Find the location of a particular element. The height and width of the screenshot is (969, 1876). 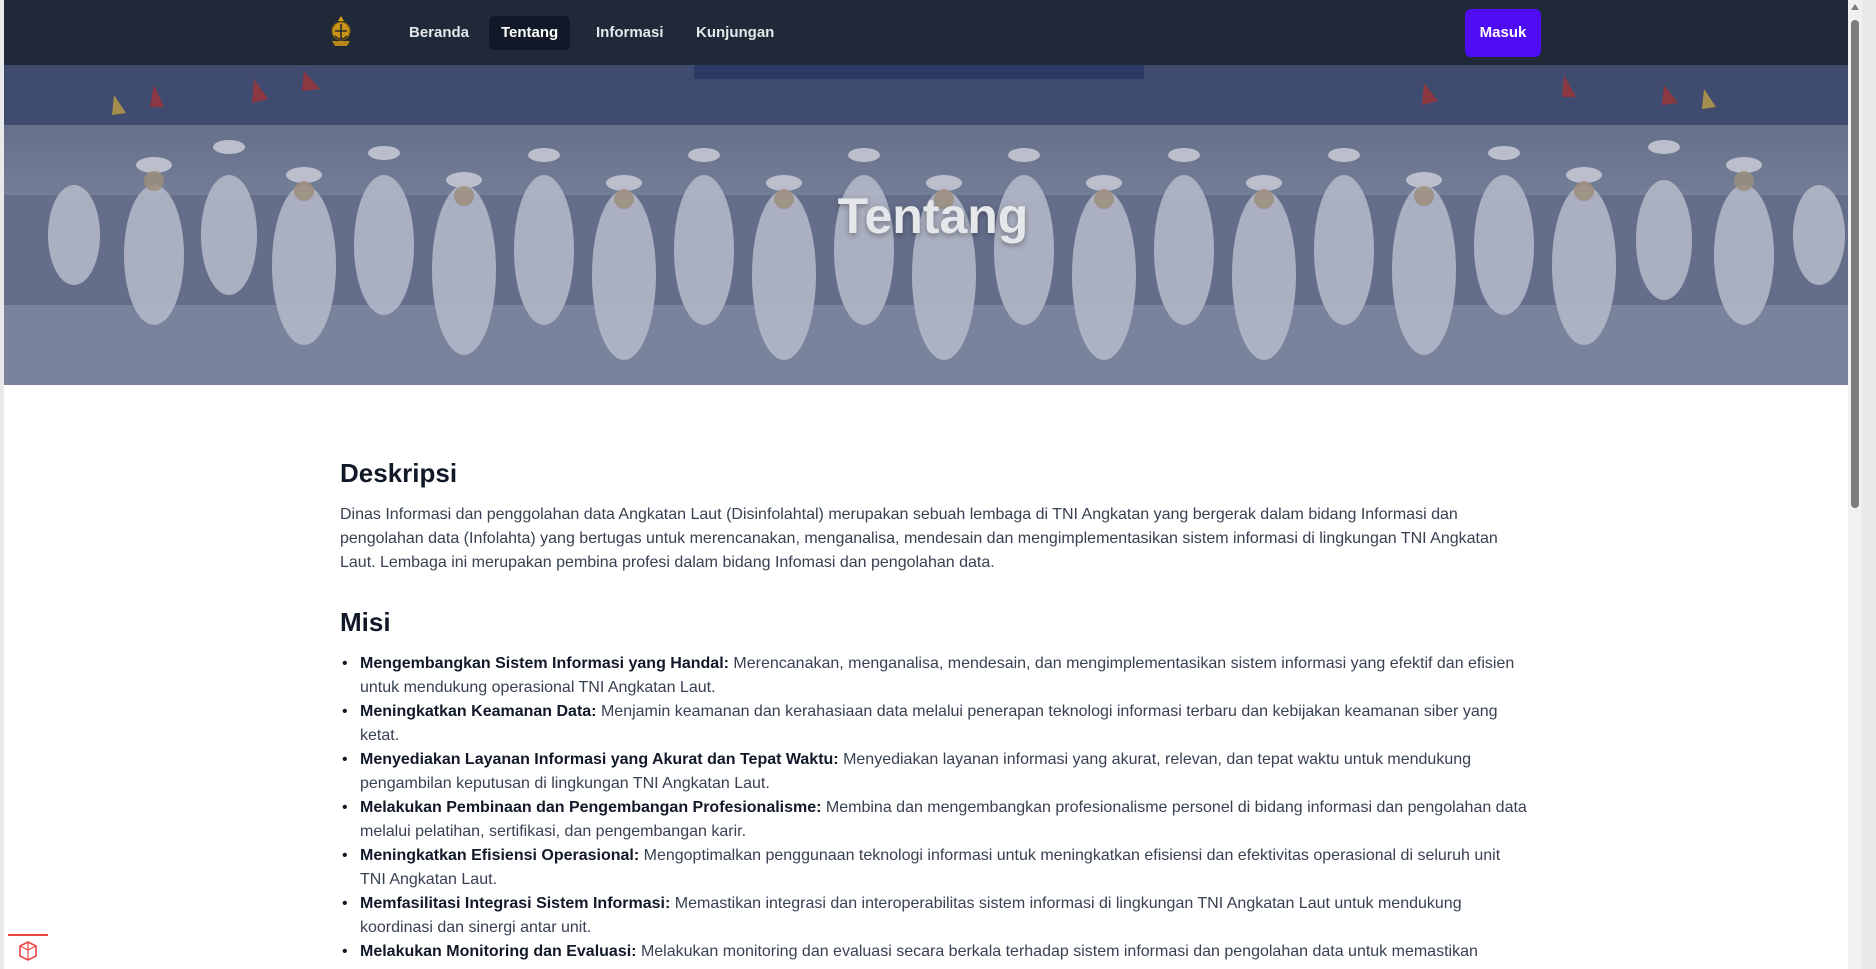

laravel-icon is located at coordinates (28, 951).